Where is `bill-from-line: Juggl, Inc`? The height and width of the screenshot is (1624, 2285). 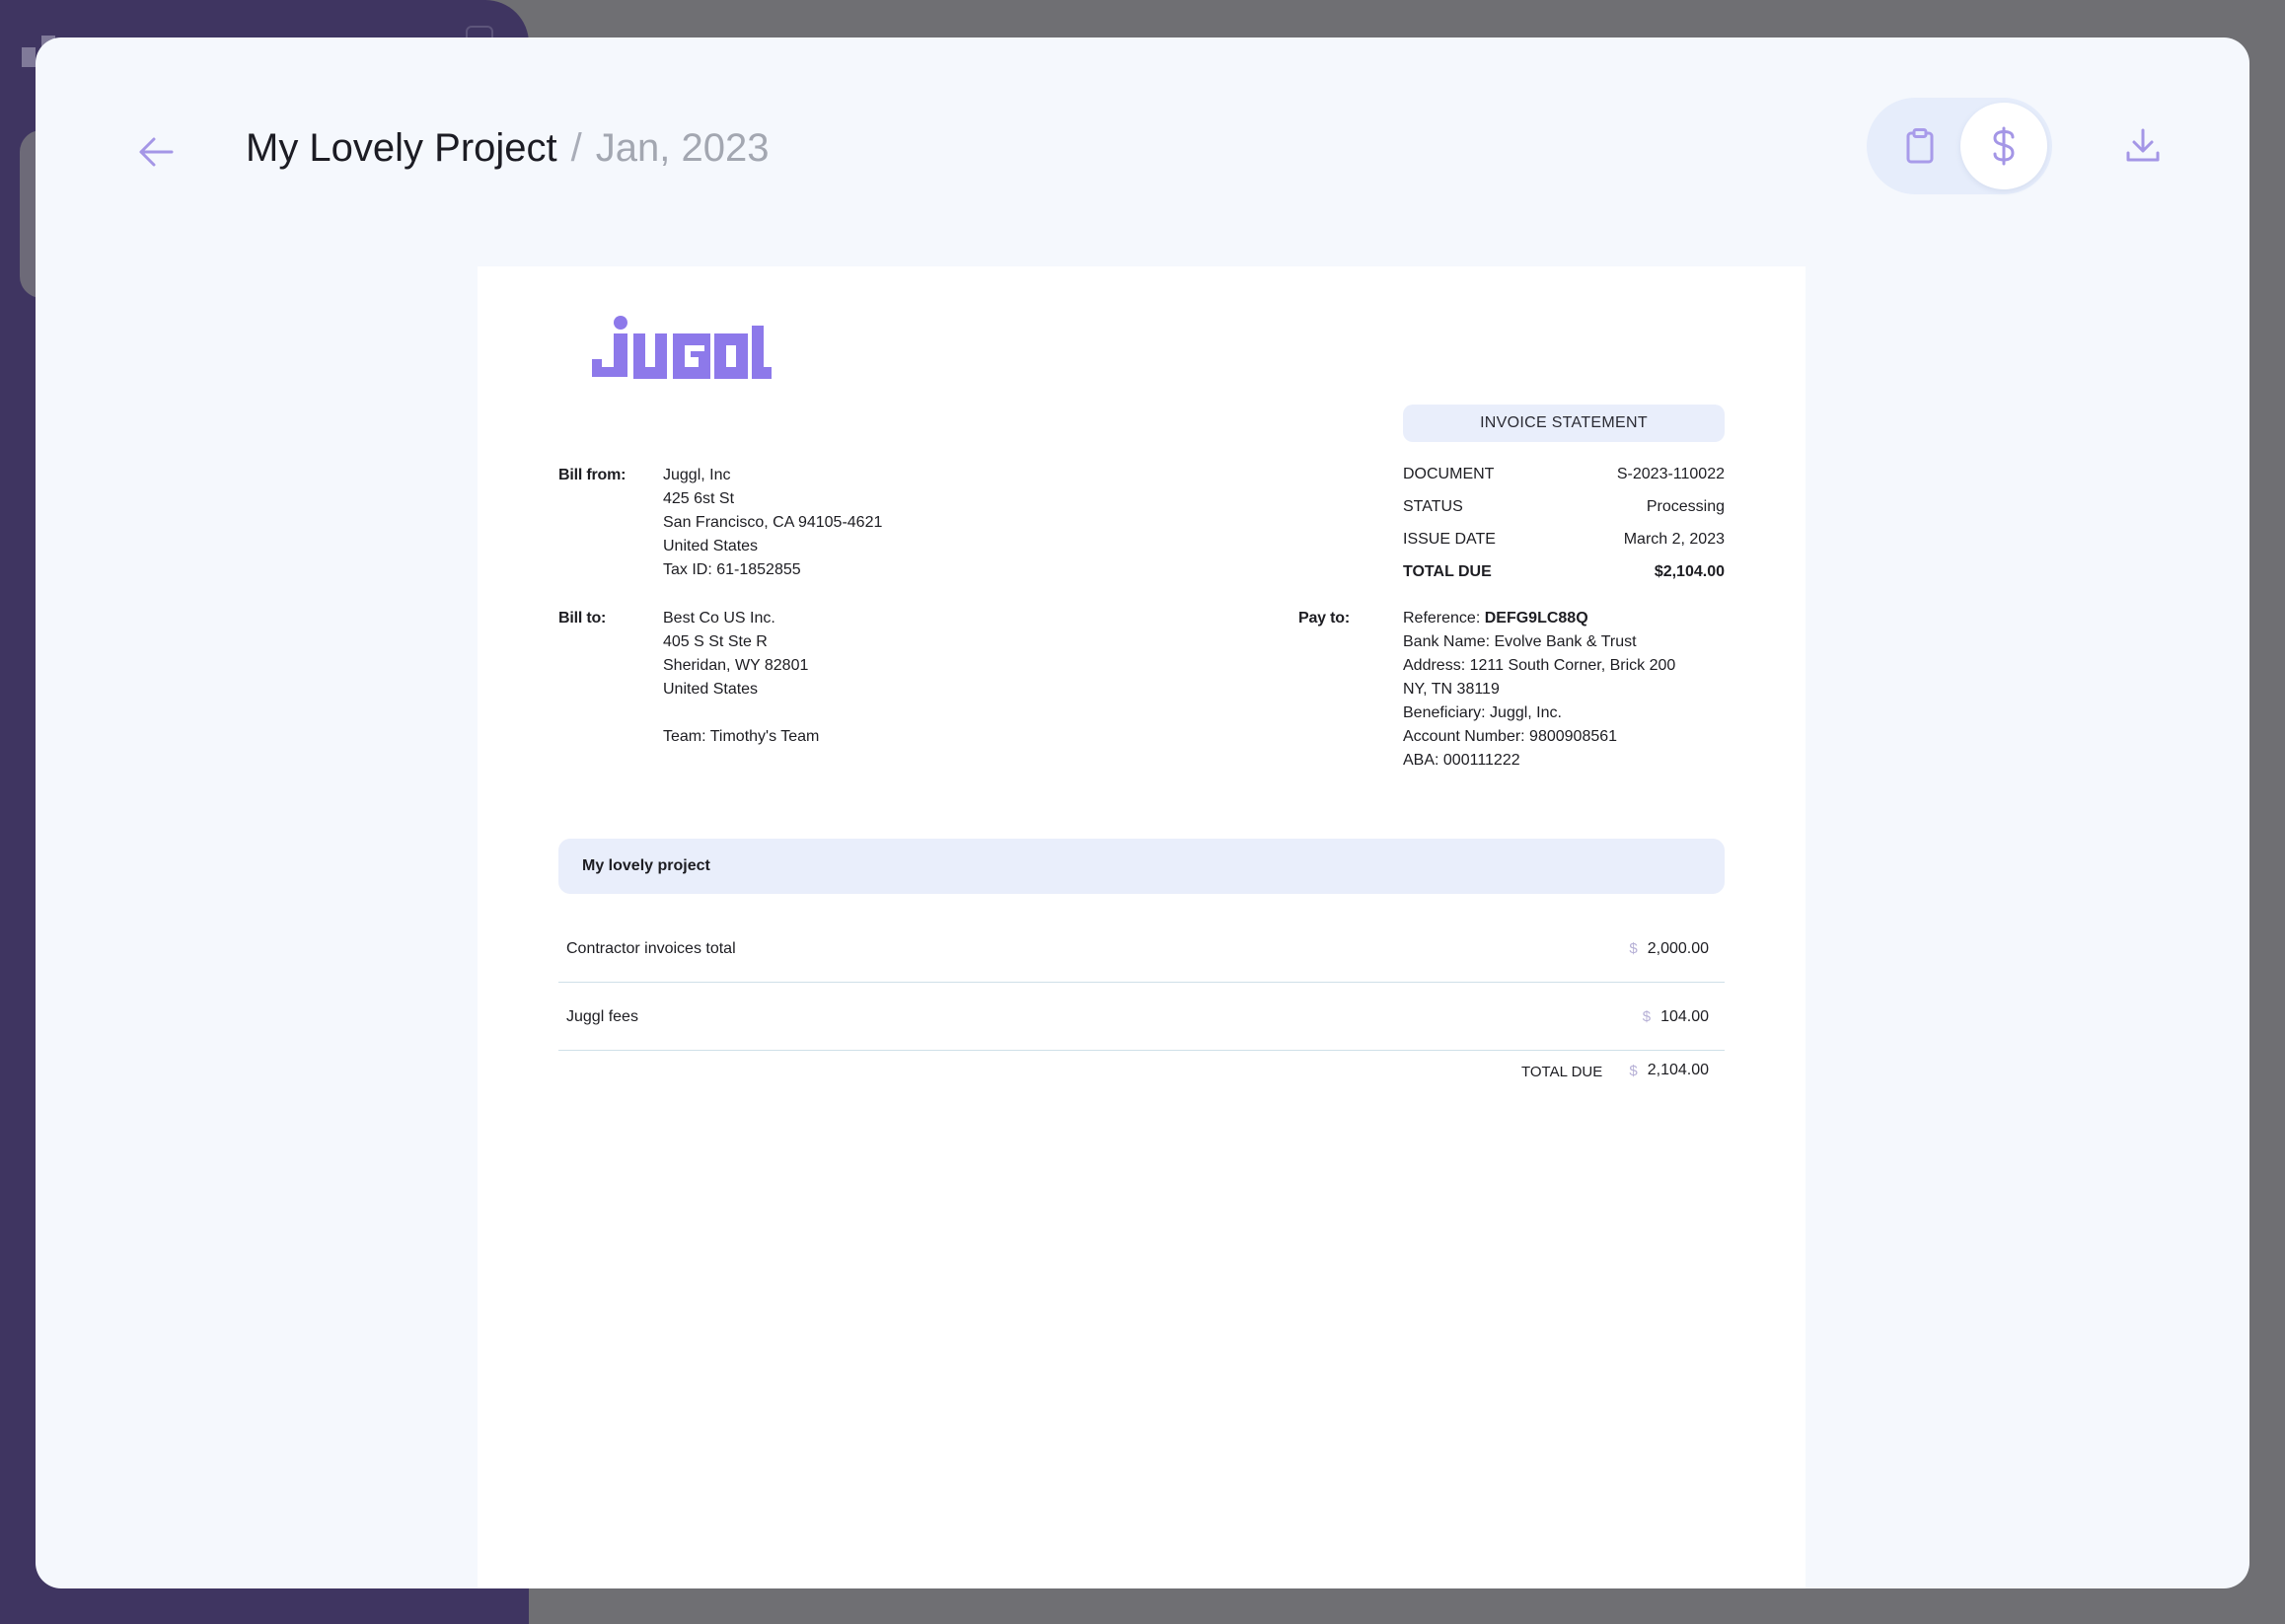 bill-from-line: Juggl, Inc is located at coordinates (697, 475).